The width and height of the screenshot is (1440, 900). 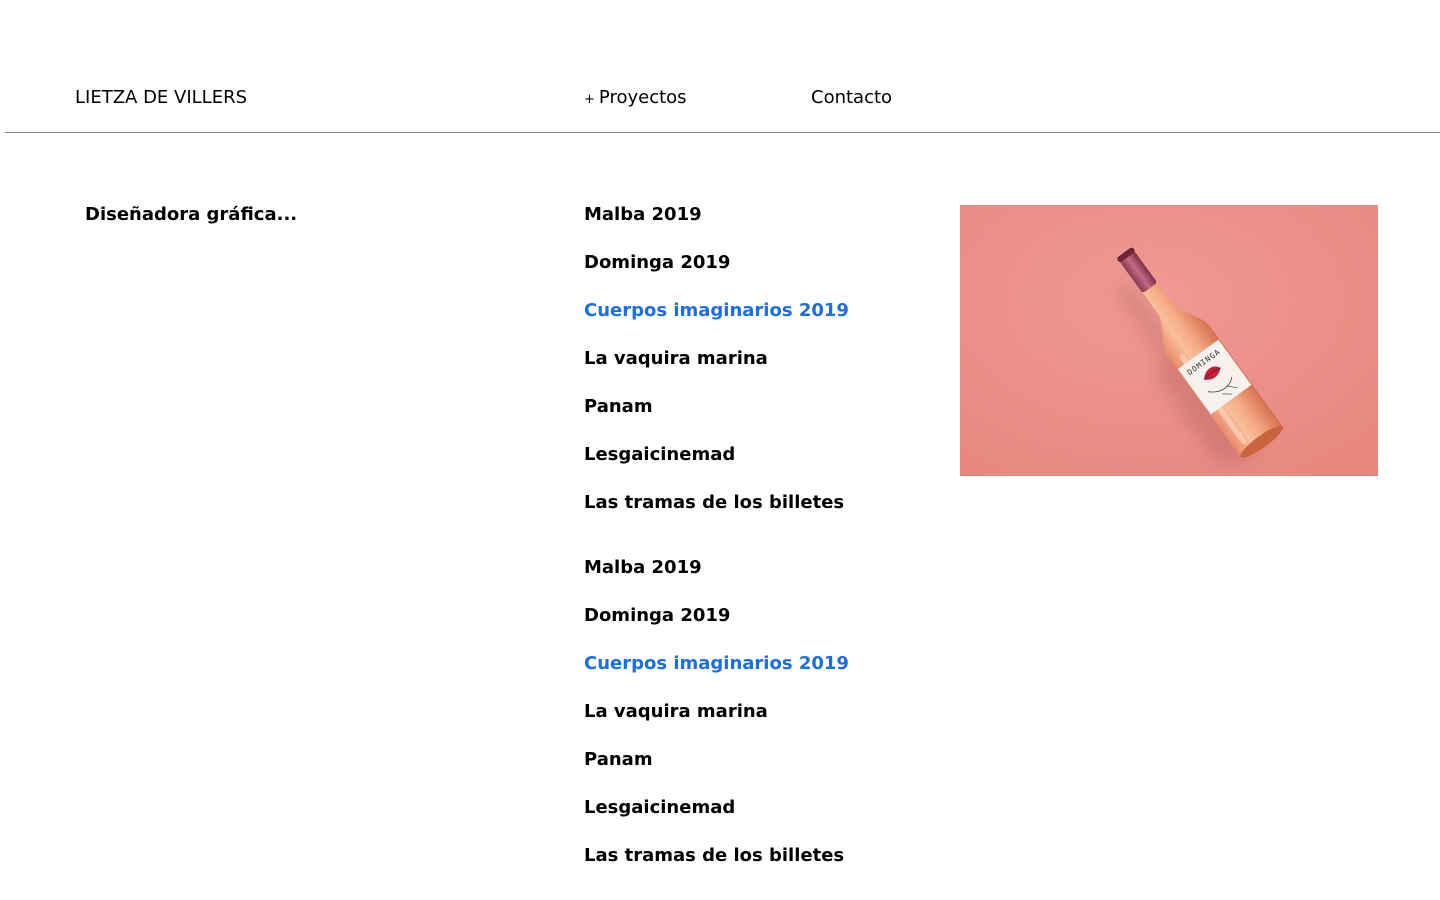 What do you see at coordinates (642, 97) in the screenshot?
I see `nav-projects-label: Proyectos` at bounding box center [642, 97].